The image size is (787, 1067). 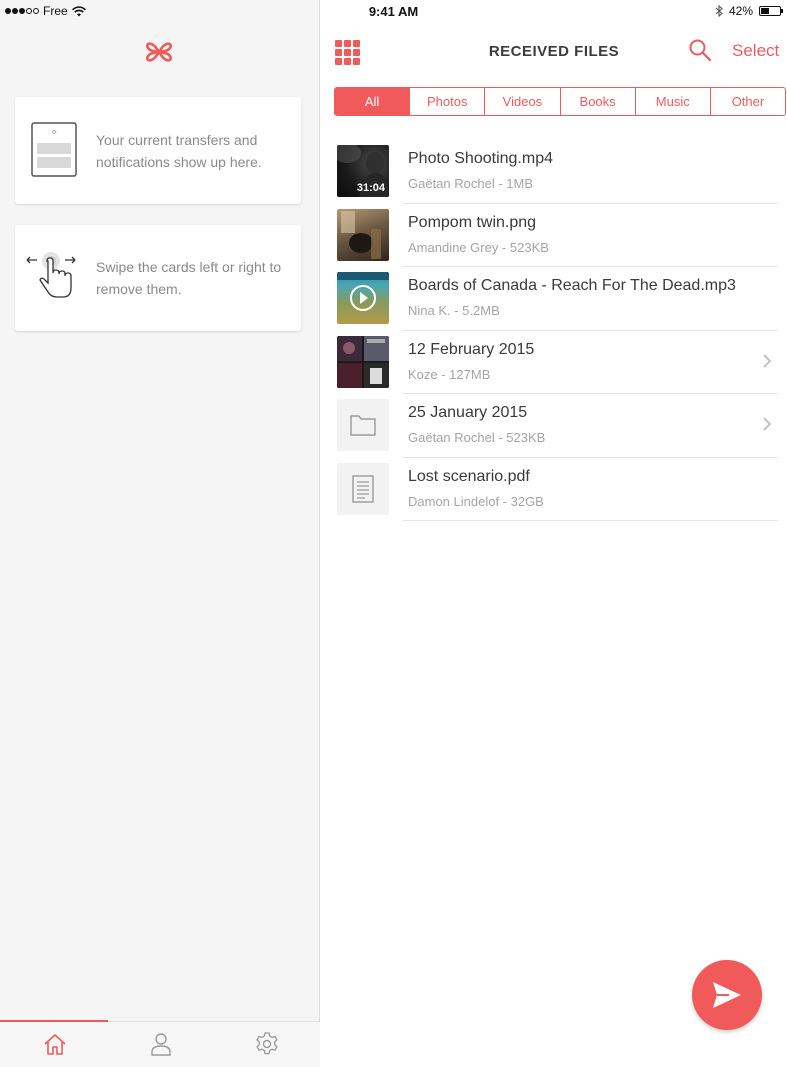 I want to click on document-icon, so click(x=363, y=488).